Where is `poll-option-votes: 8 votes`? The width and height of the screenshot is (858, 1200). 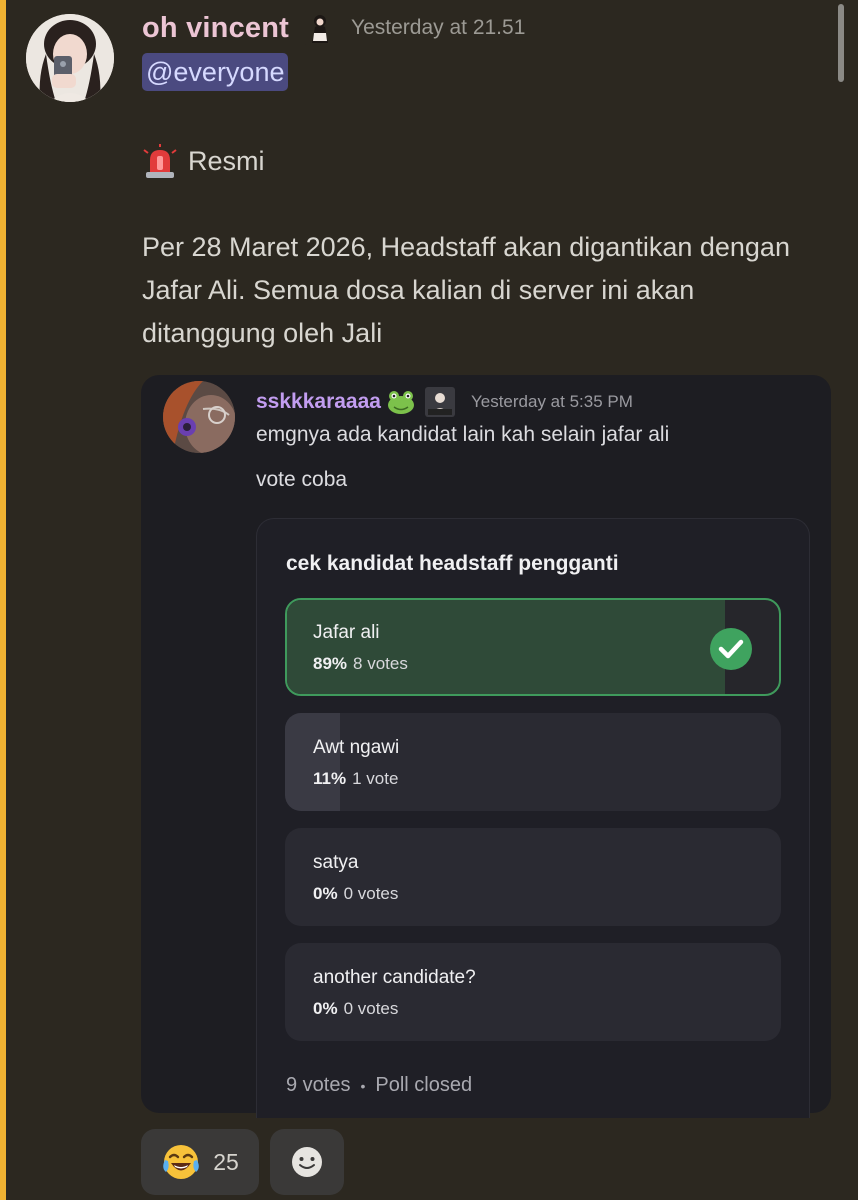
poll-option-votes: 8 votes is located at coordinates (380, 663).